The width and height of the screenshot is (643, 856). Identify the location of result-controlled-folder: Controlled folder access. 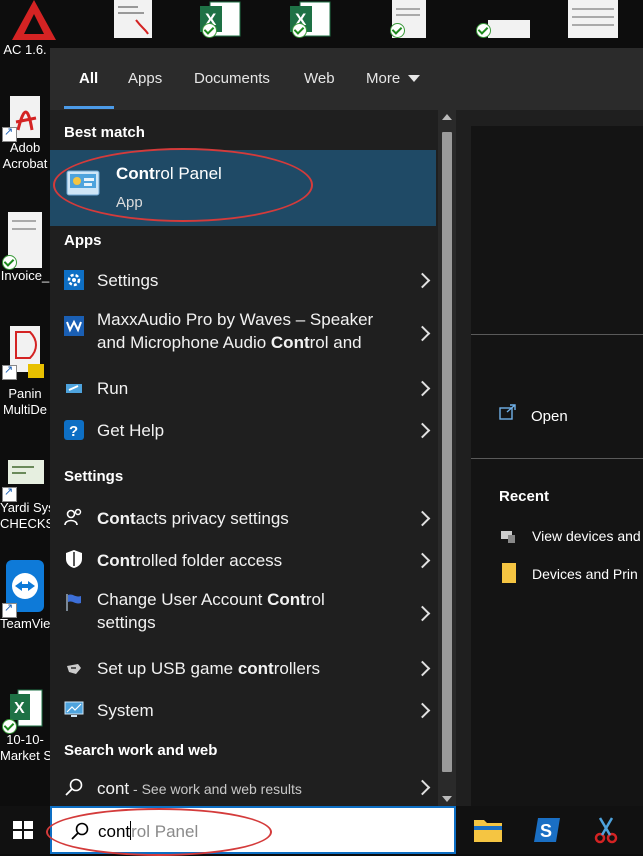
(243, 559).